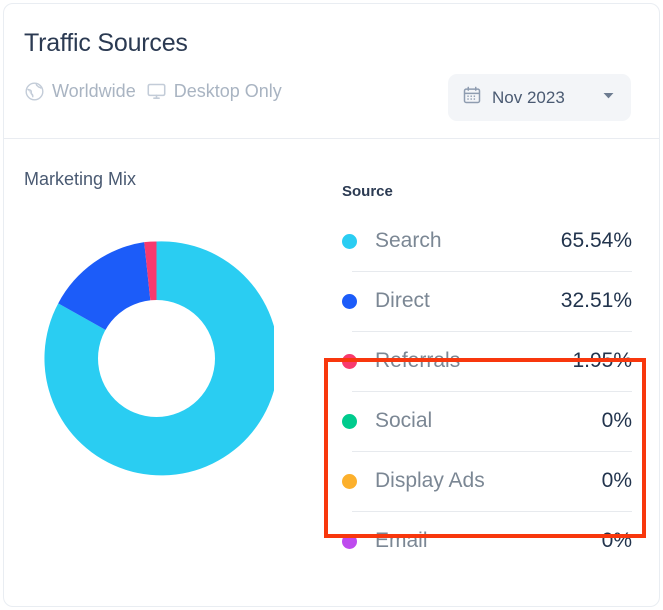  Describe the element at coordinates (402, 300) in the screenshot. I see `legend-label-direct: Direct` at that location.